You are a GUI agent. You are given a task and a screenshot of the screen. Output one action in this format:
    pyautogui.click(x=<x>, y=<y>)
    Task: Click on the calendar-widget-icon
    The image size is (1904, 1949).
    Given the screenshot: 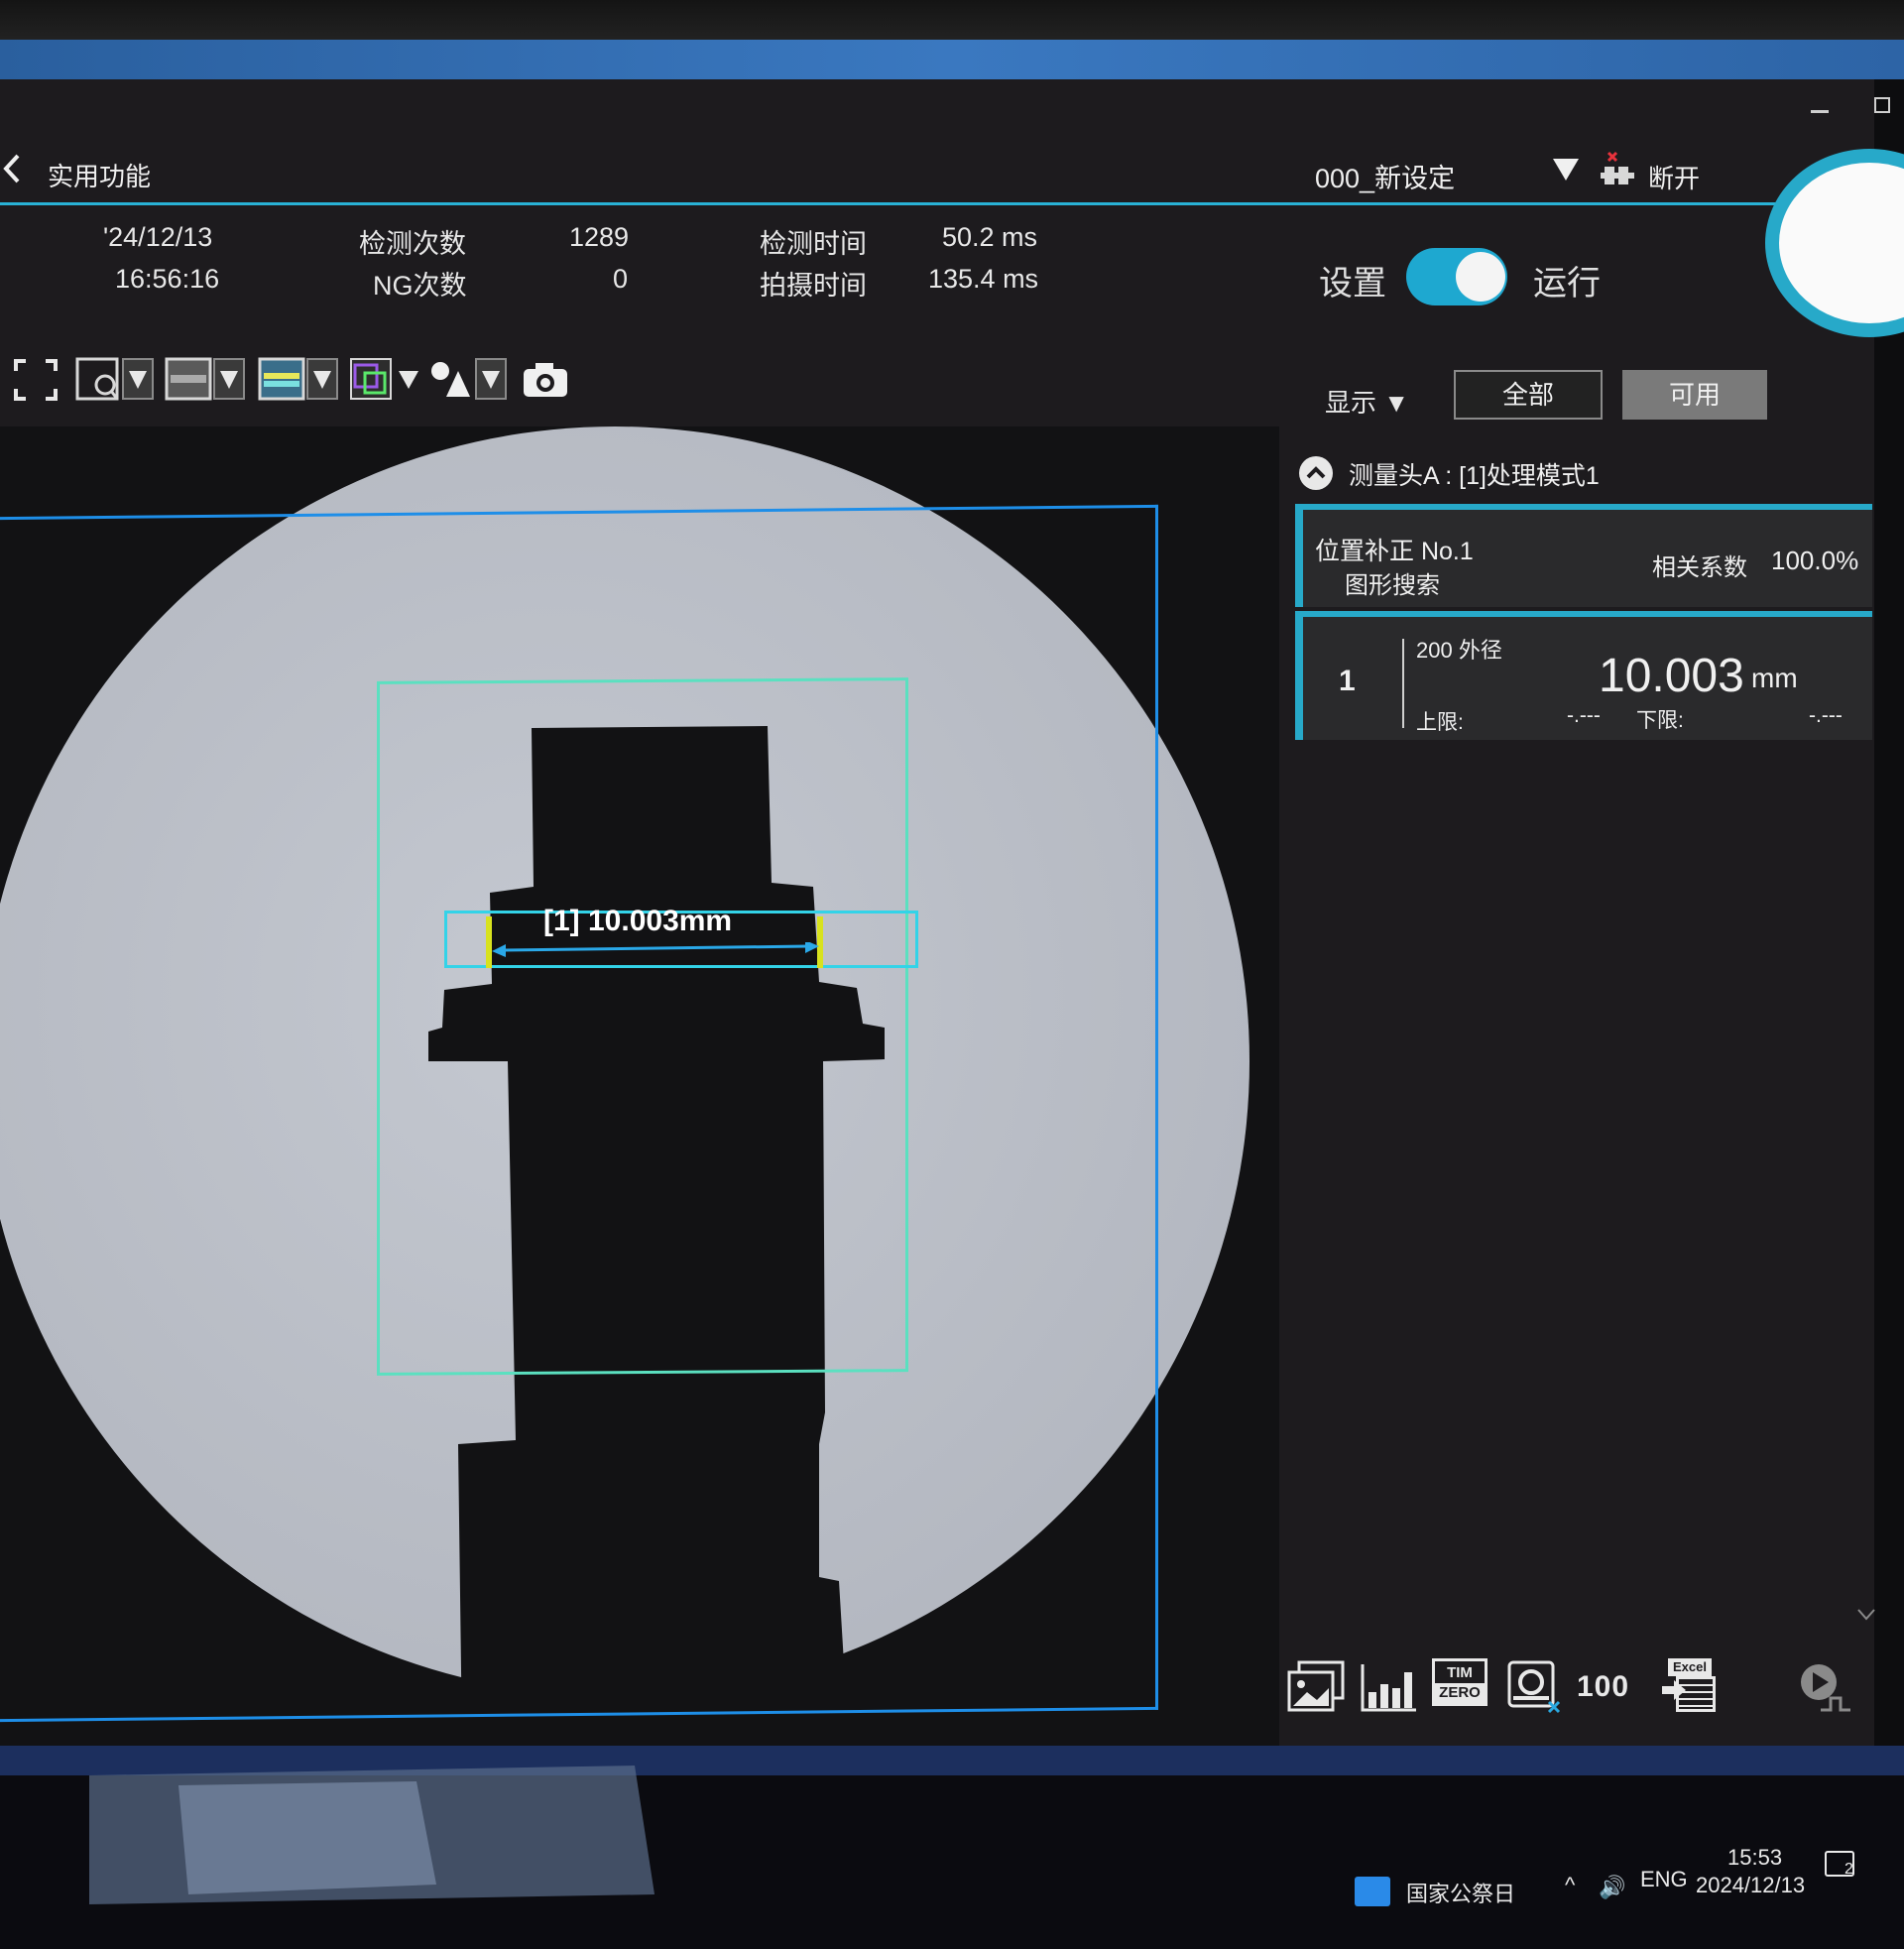 What is the action you would take?
    pyautogui.click(x=1372, y=1892)
    